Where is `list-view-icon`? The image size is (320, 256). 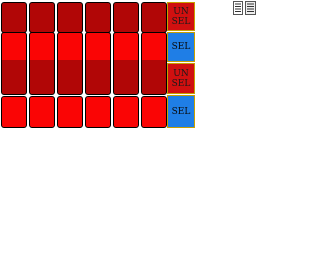
list-view-icon is located at coordinates (245, 8).